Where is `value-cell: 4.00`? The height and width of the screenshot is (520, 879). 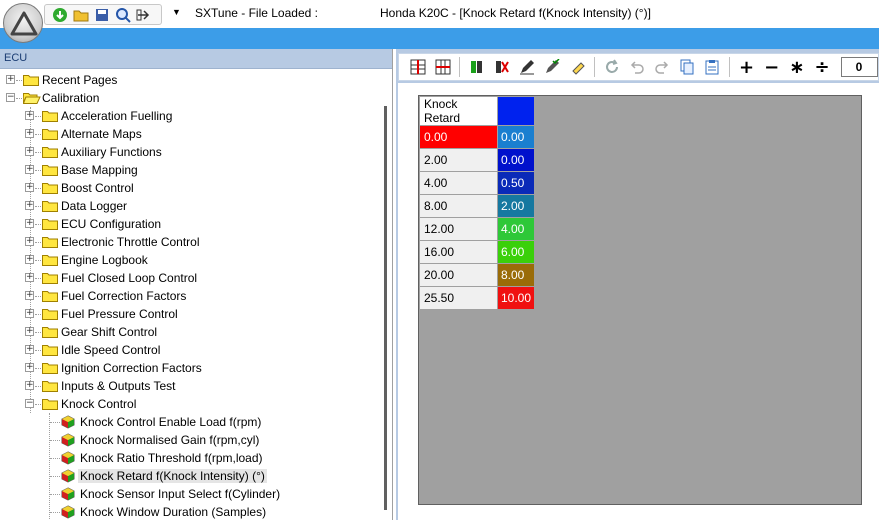
value-cell: 4.00 is located at coordinates (516, 229).